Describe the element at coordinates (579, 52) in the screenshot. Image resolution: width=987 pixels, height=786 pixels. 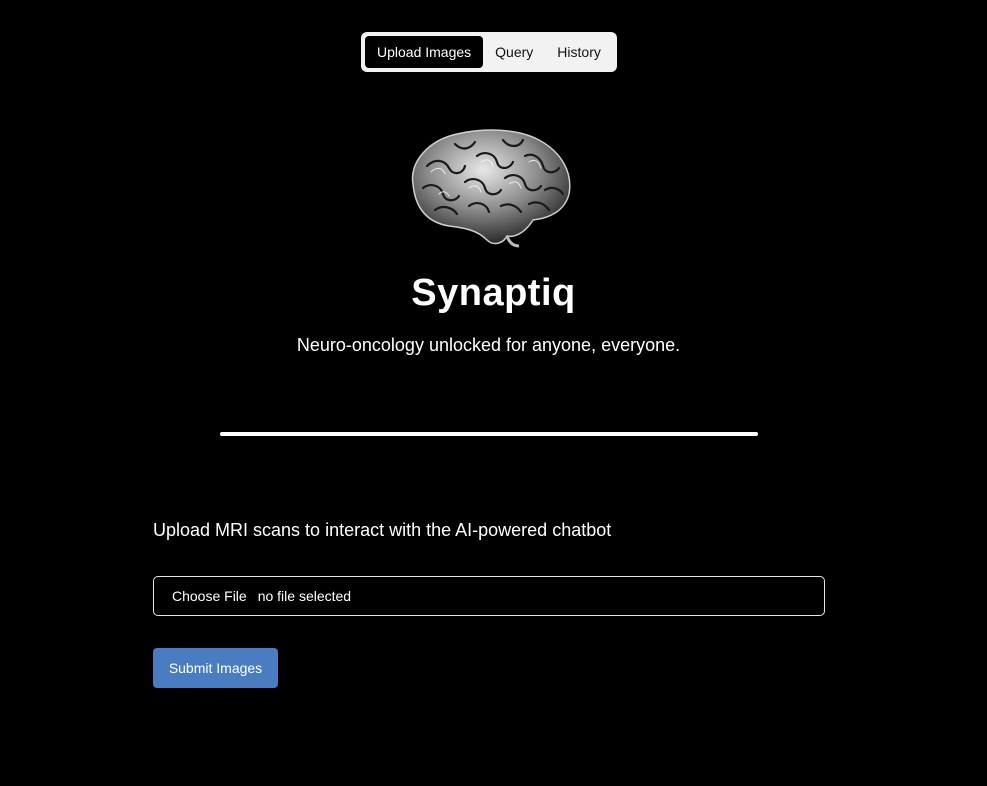
I see `tab-history: History` at that location.